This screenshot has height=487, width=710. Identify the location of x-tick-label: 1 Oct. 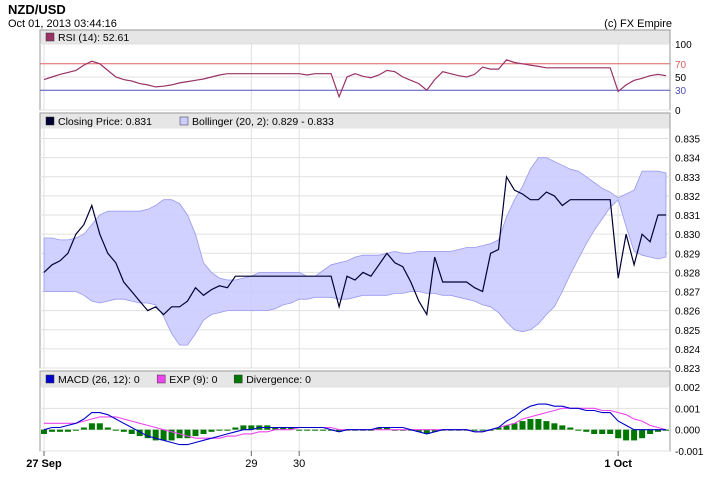
(618, 464).